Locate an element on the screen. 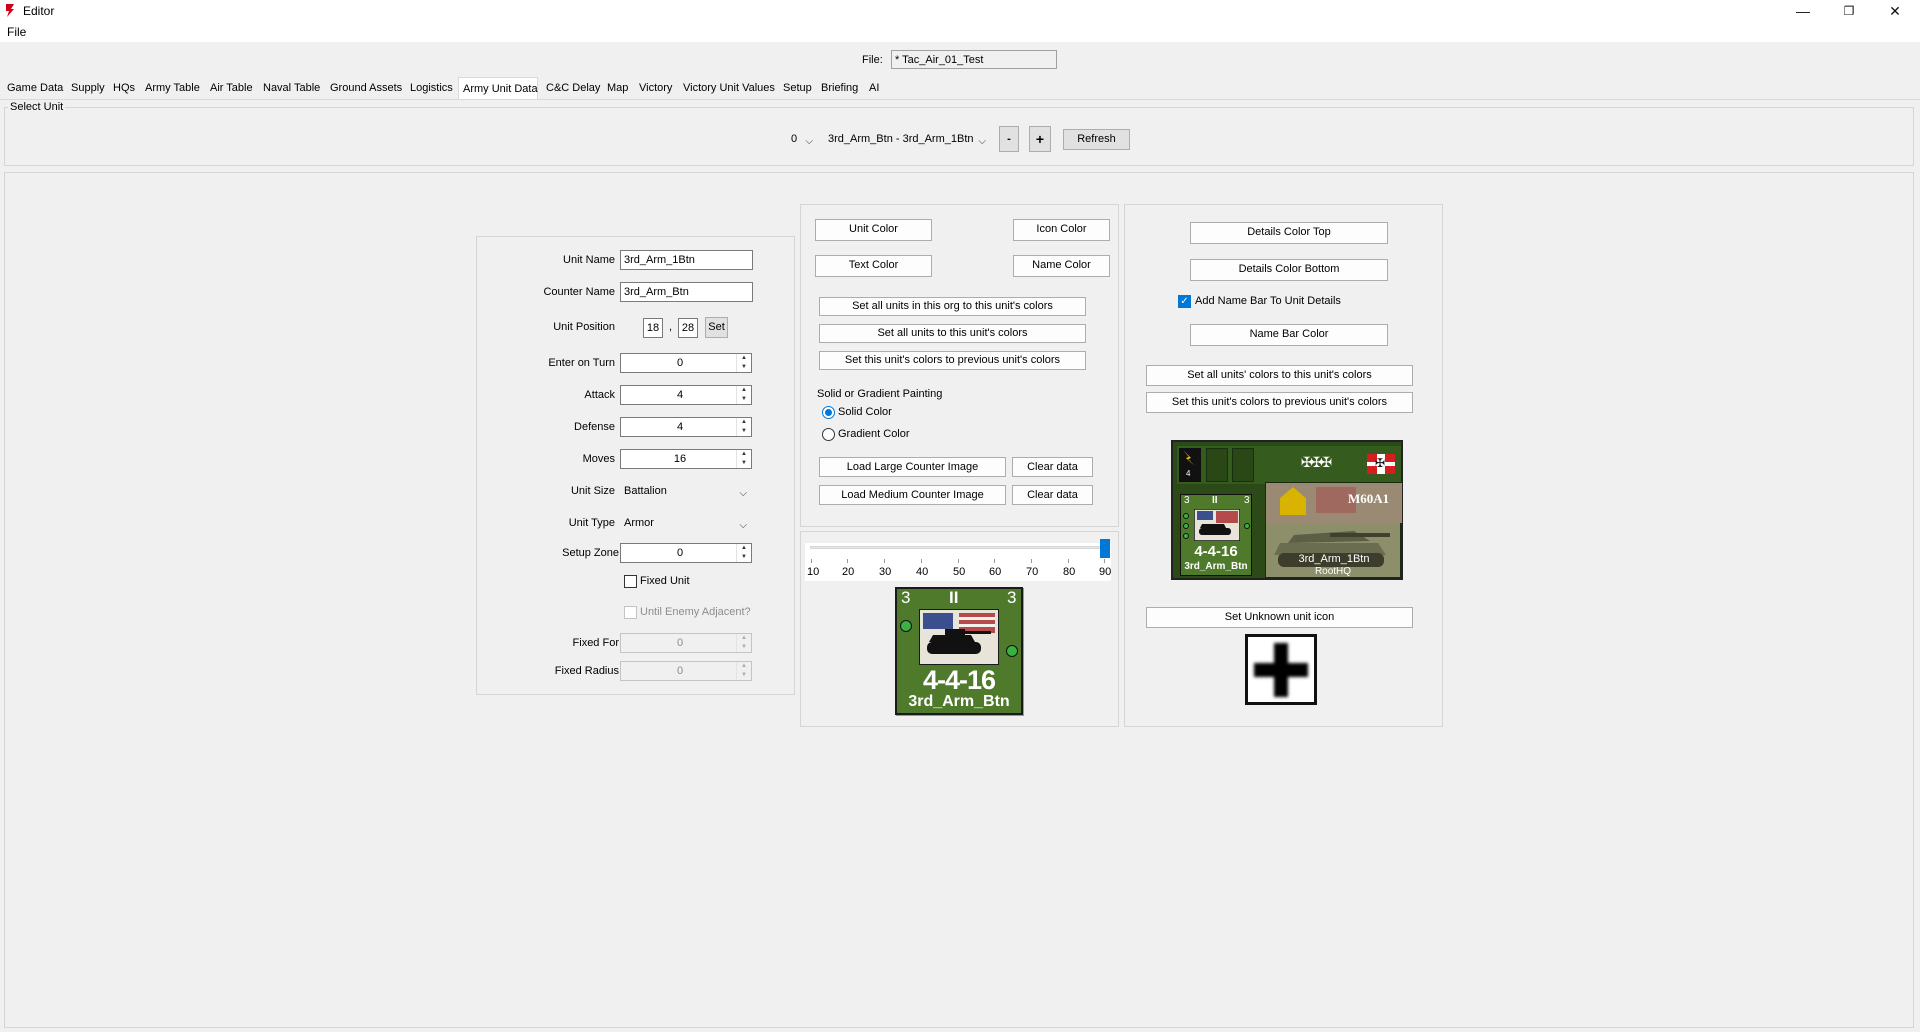 This screenshot has width=1920, height=1032. unit-size-label: Unit Size is located at coordinates (592, 491).